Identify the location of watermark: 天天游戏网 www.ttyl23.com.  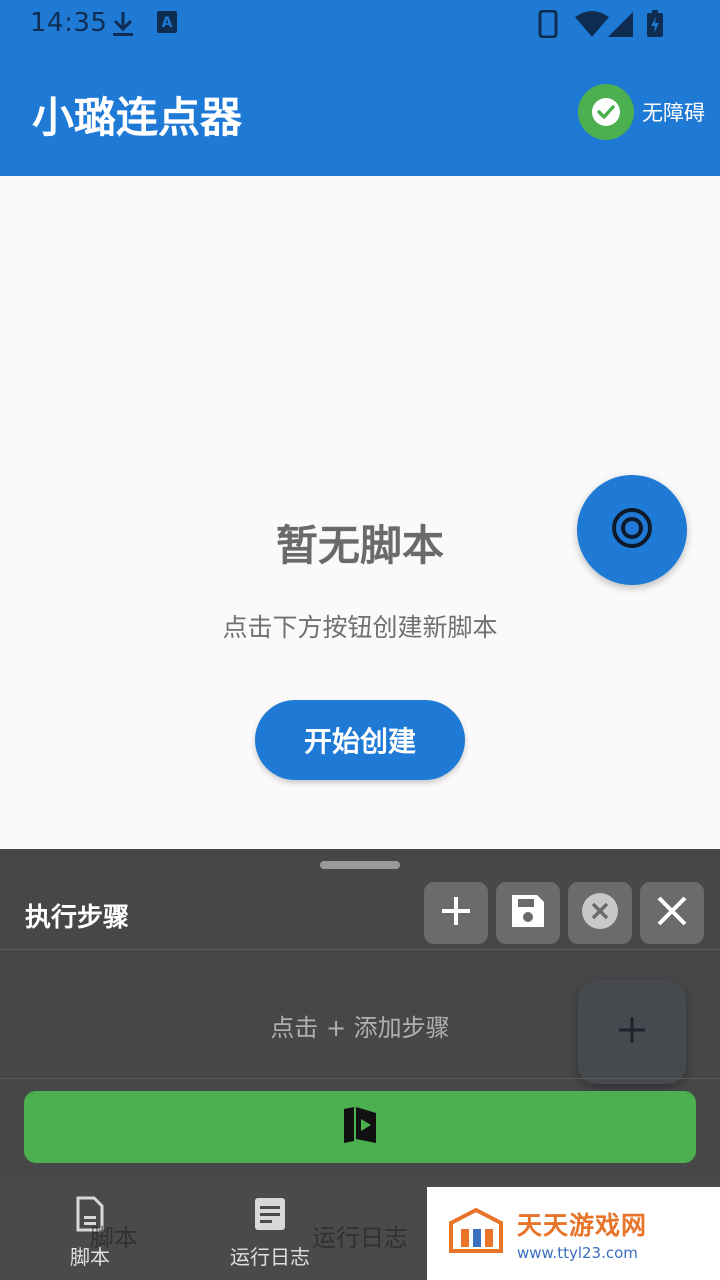
(573, 1233).